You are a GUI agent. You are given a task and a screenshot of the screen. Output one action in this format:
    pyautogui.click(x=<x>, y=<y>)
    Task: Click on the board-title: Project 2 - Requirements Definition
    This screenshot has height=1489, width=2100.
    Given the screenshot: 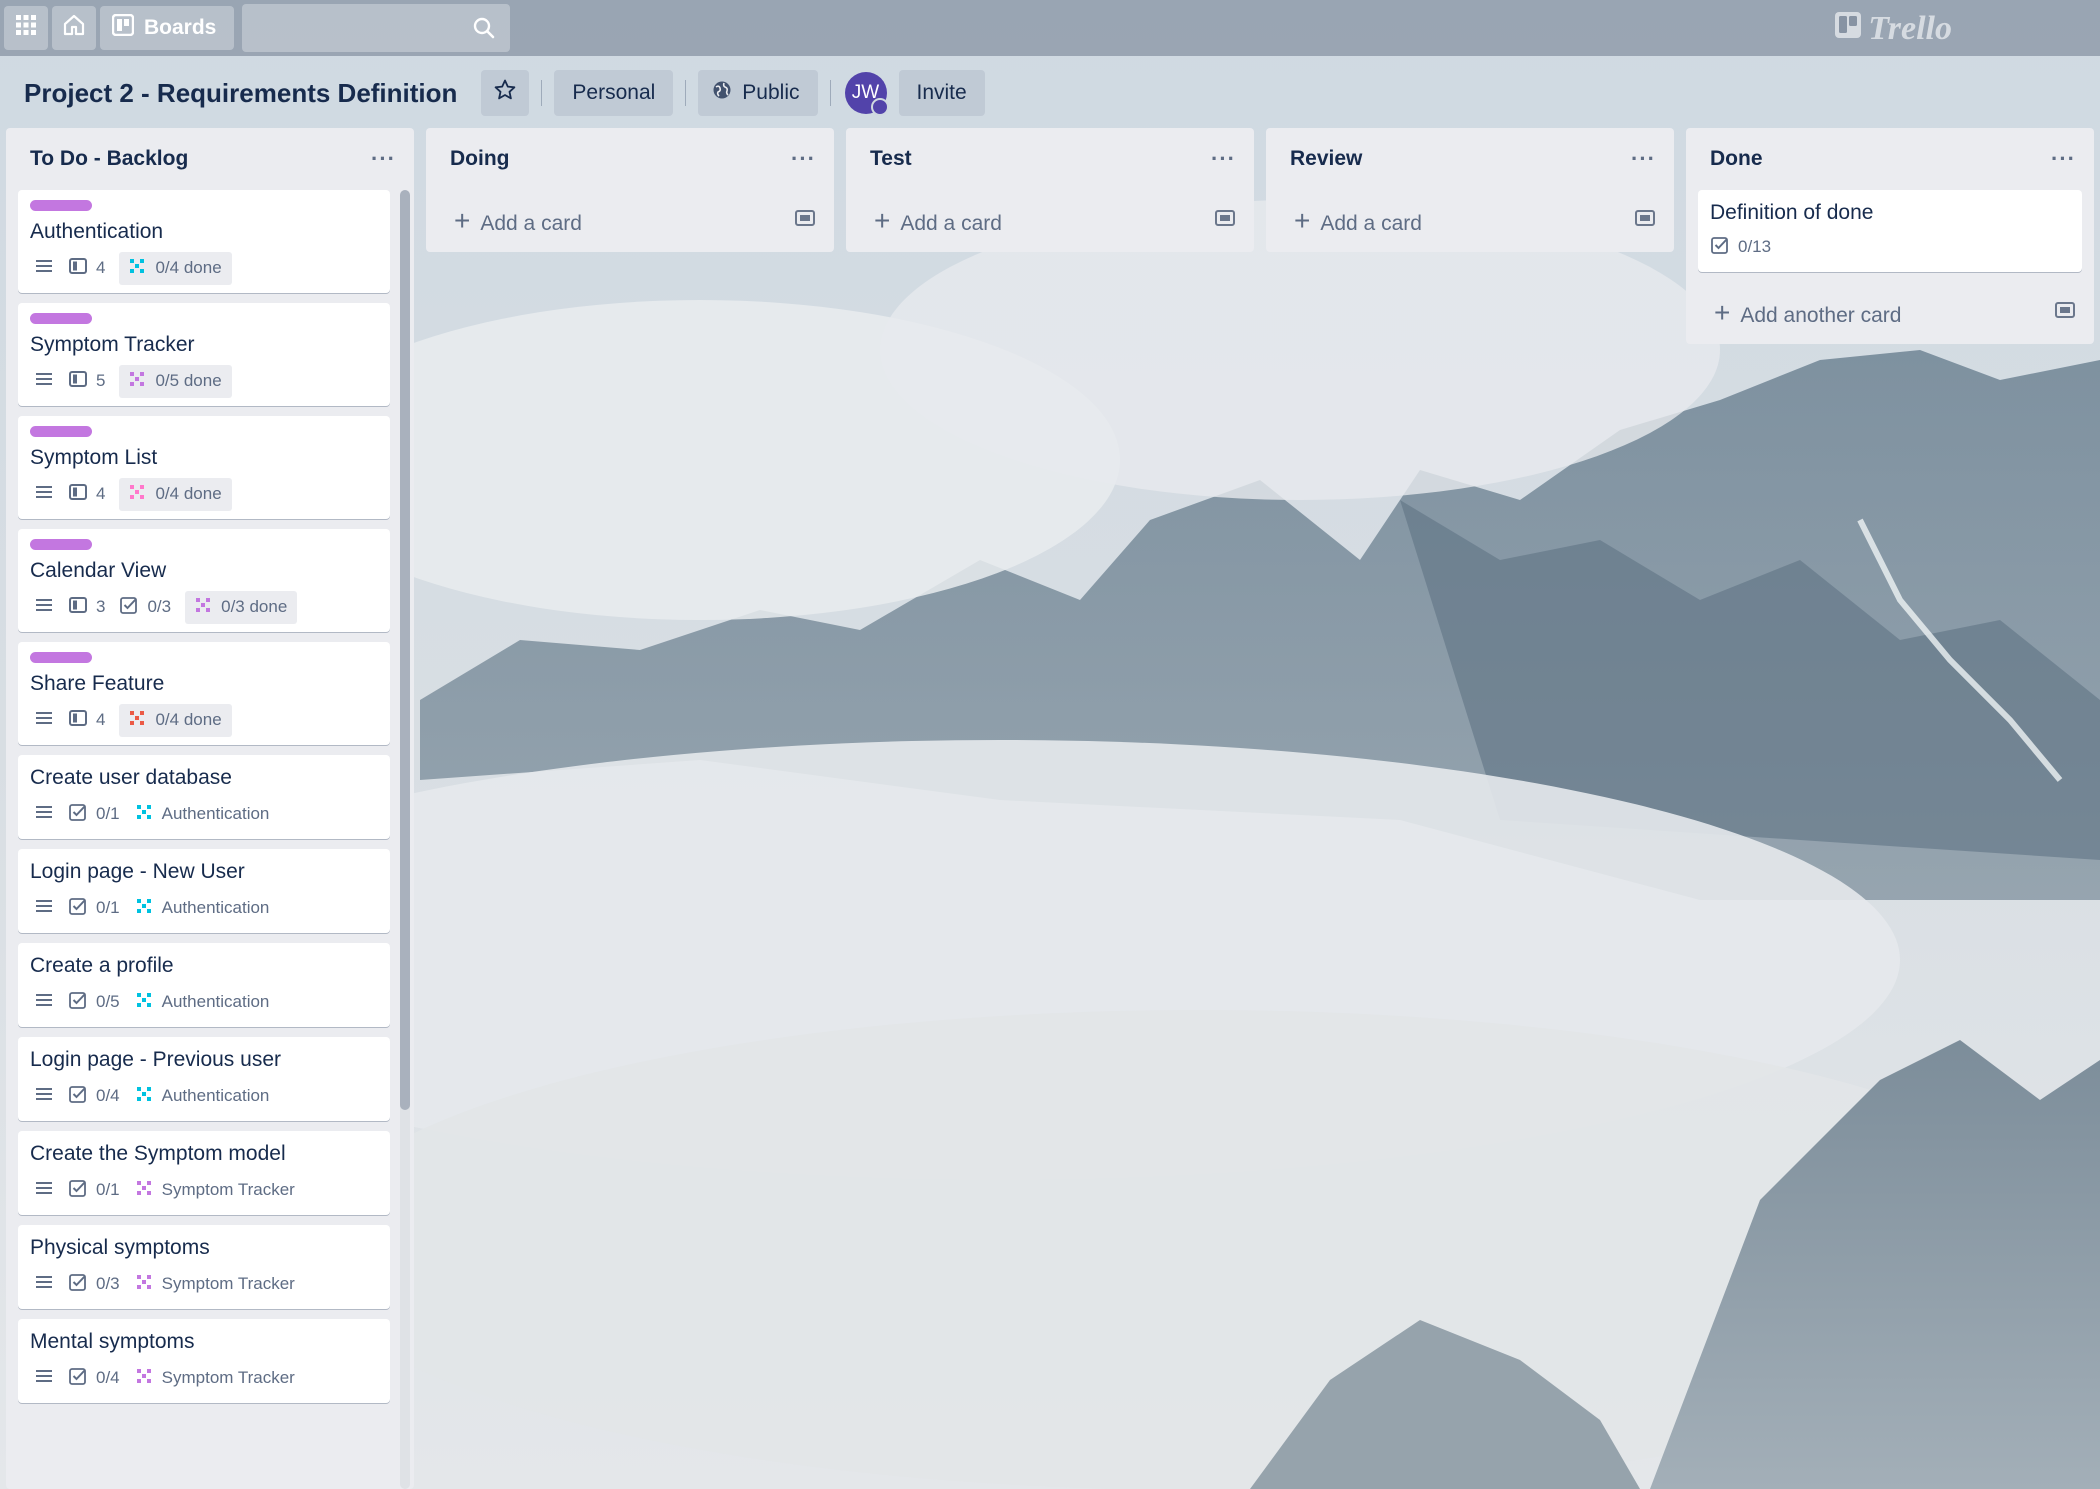 What is the action you would take?
    pyautogui.click(x=240, y=93)
    